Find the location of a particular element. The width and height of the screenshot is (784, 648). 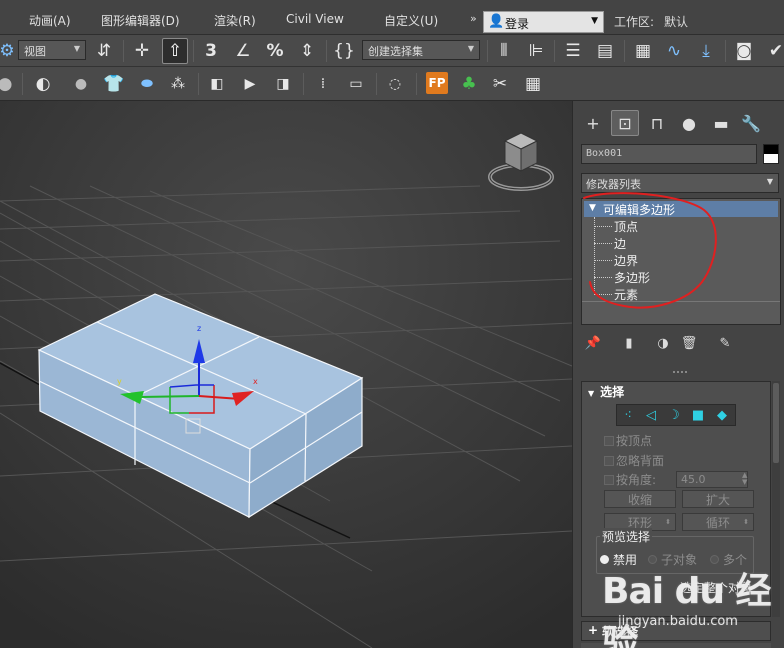

ribbon-icon: ▦ is located at coordinates (643, 51).